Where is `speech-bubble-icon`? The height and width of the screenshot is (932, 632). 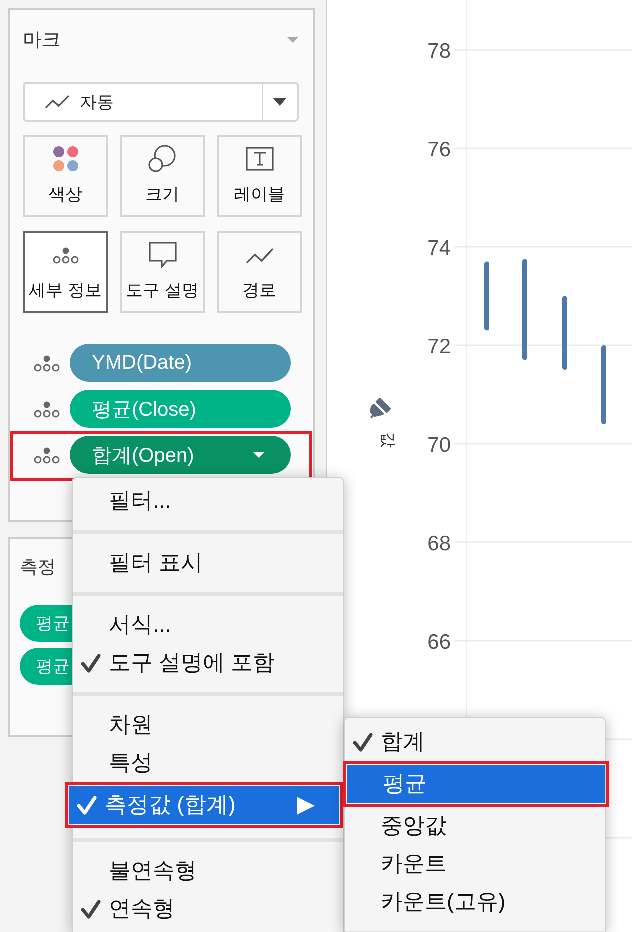
speech-bubble-icon is located at coordinates (162, 255).